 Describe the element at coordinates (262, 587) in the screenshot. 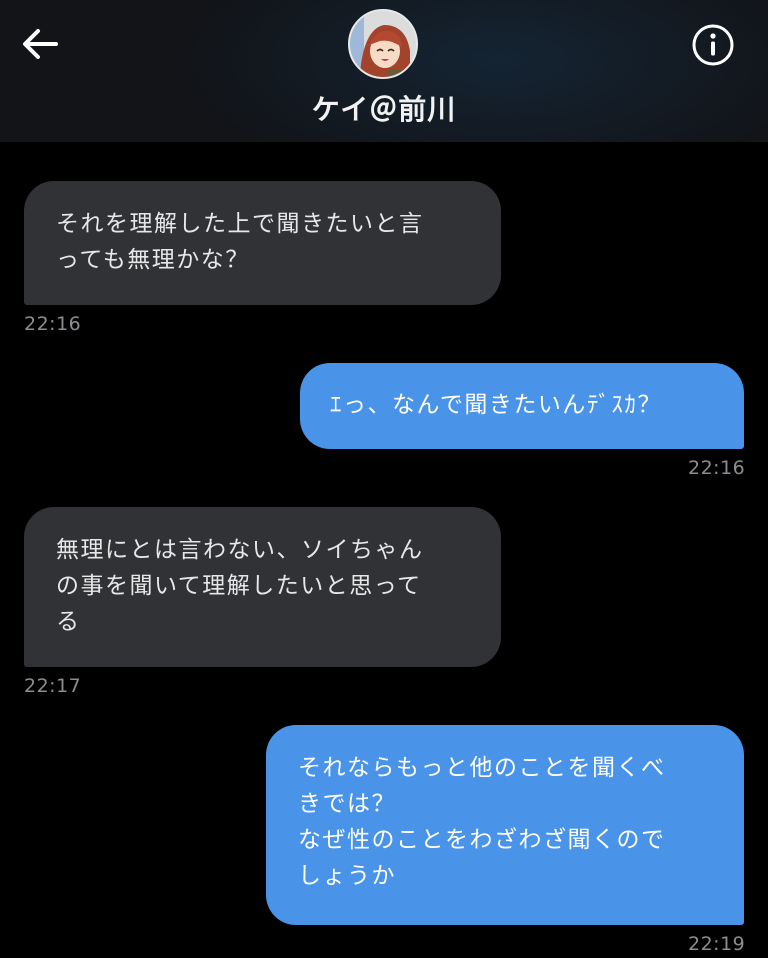

I see `message-bubble-incoming: 無理にとは言わない、ソイちゃん の事を聞いて理解したいと思って る` at that location.